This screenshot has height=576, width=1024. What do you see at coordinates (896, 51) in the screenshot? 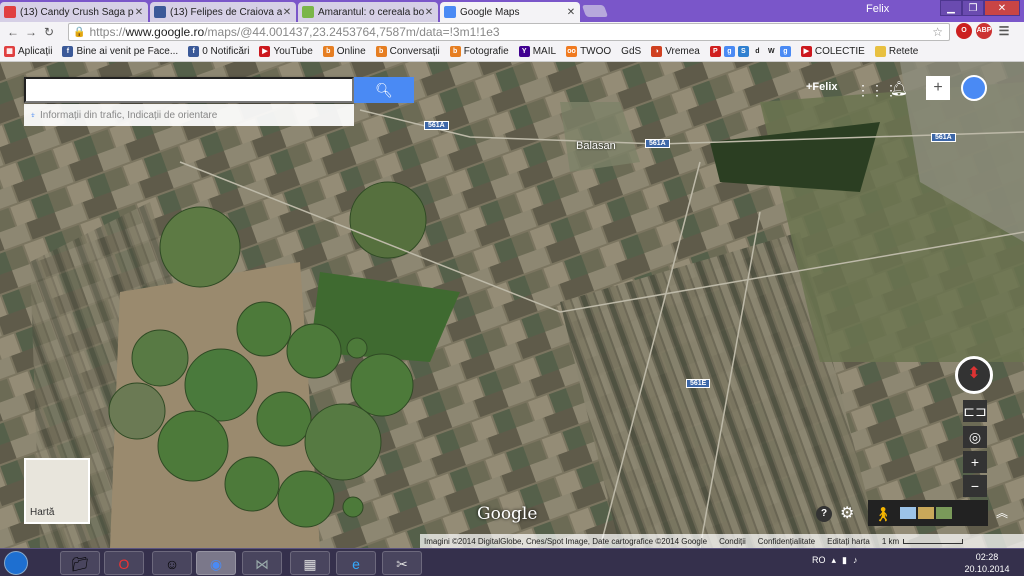
I see `bookmark-folder-recipes: Retete` at bounding box center [896, 51].